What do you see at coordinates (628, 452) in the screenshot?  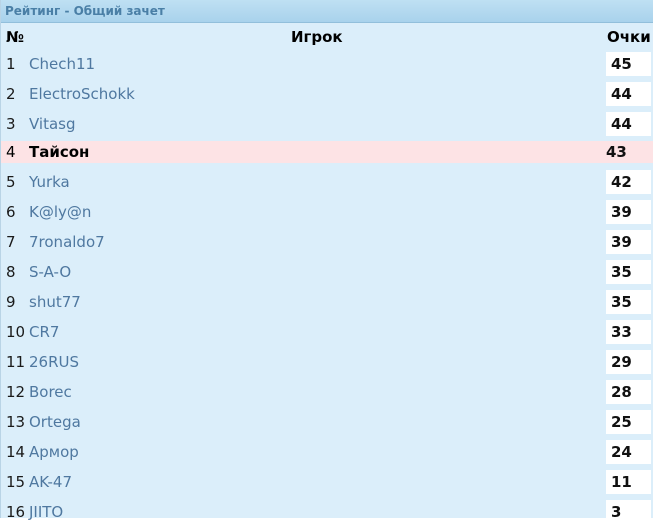 I see `points-value: 24` at bounding box center [628, 452].